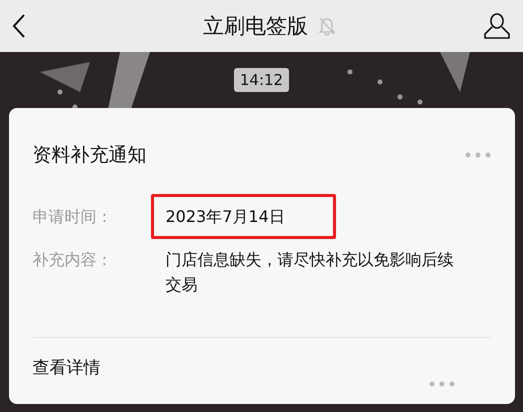 This screenshot has width=523, height=412. I want to click on view-details-link: 查看详情, so click(66, 367).